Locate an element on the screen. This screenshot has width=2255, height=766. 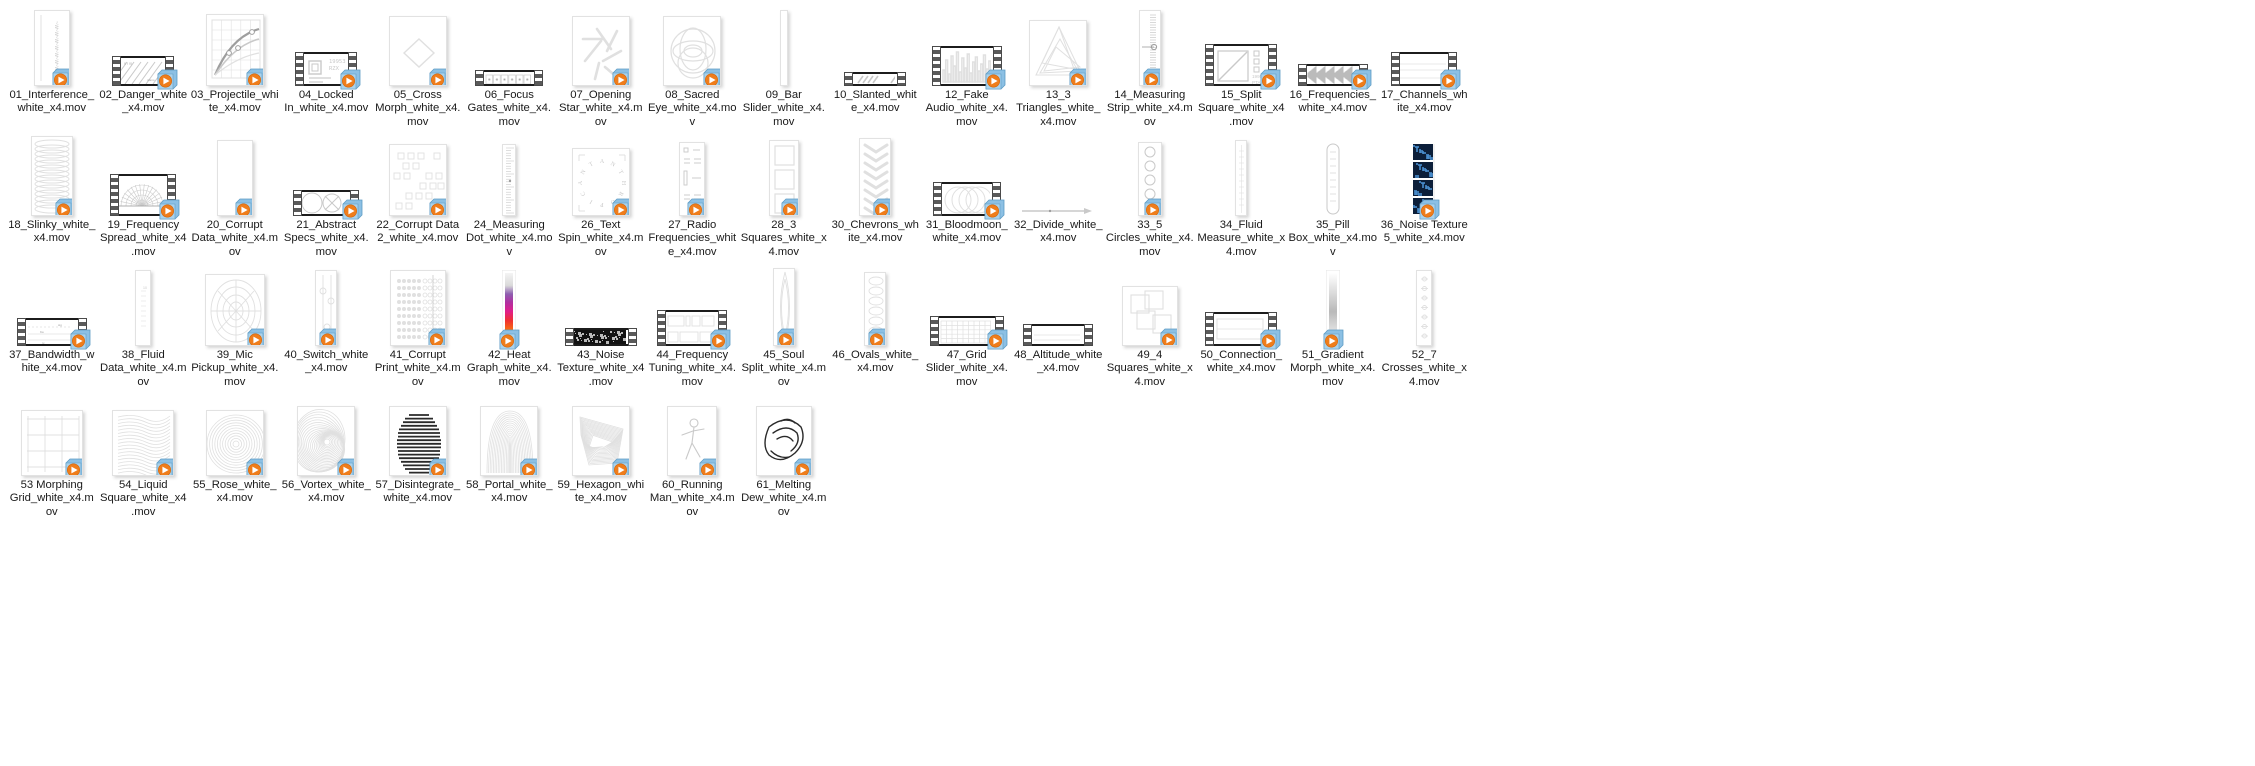
file-item: 59_Hexagon_white_x4.mov is located at coordinates (601, 457).